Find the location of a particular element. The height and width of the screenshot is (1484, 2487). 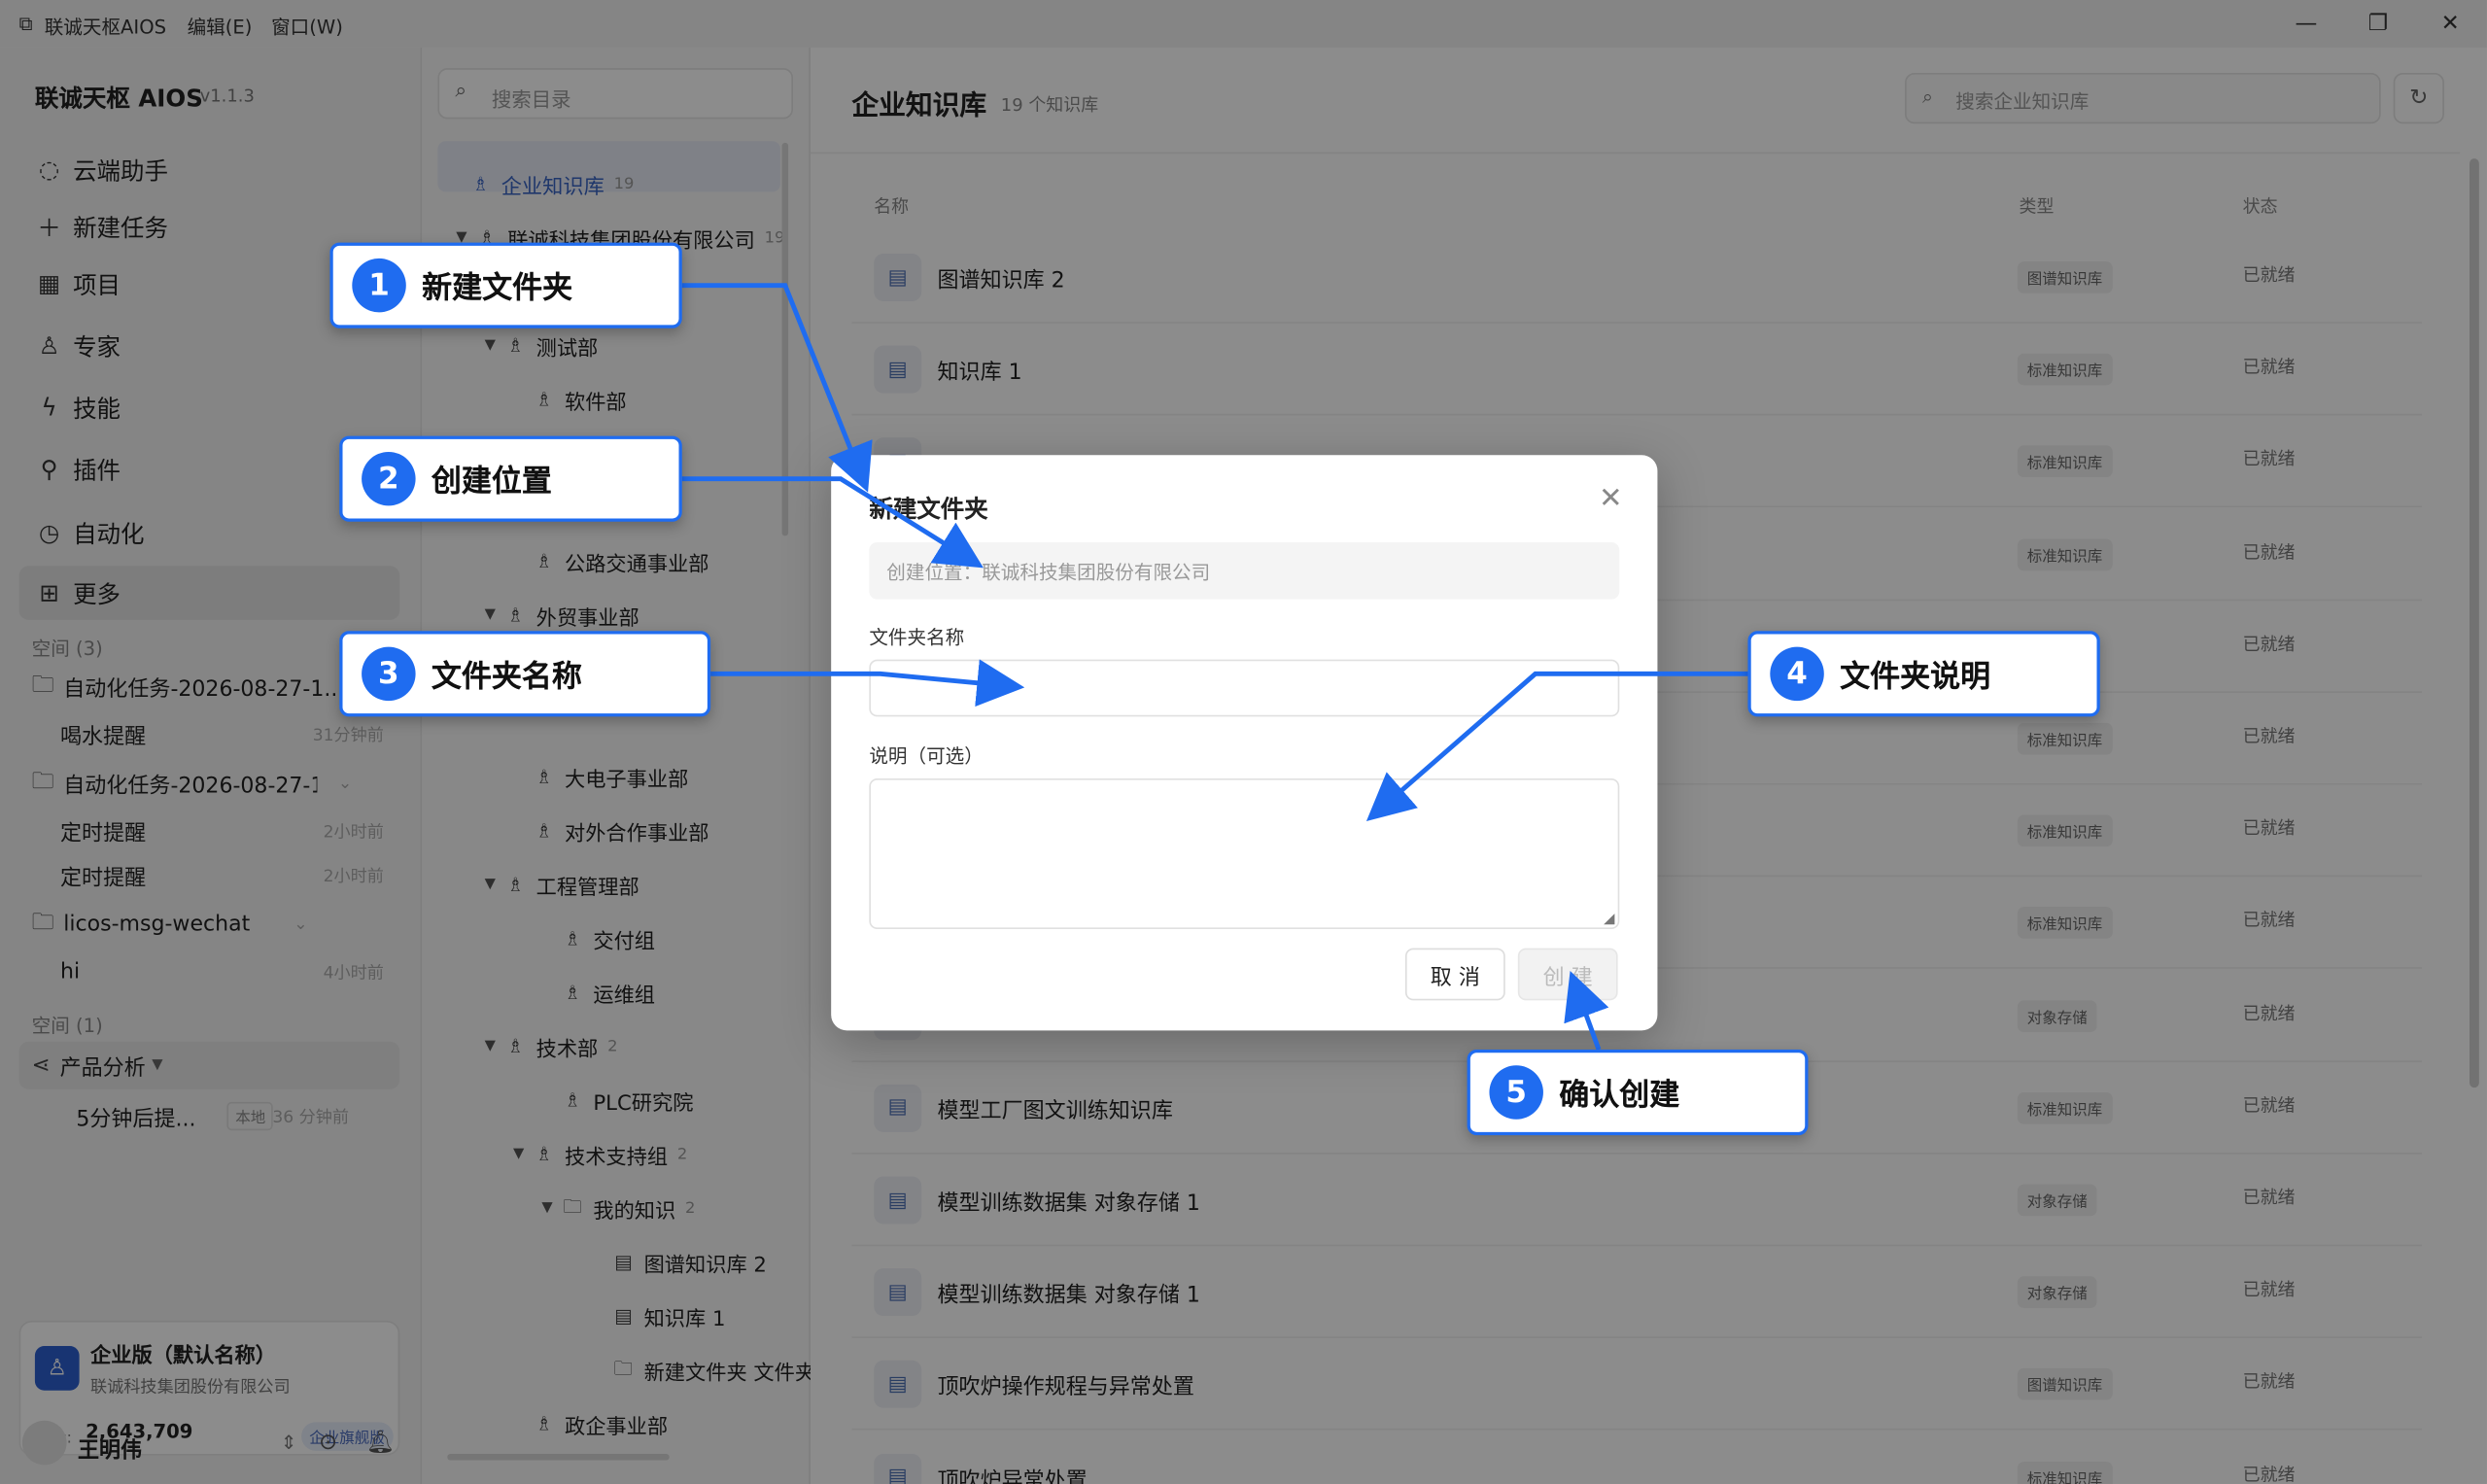

callout-number: 2 is located at coordinates (389, 478).